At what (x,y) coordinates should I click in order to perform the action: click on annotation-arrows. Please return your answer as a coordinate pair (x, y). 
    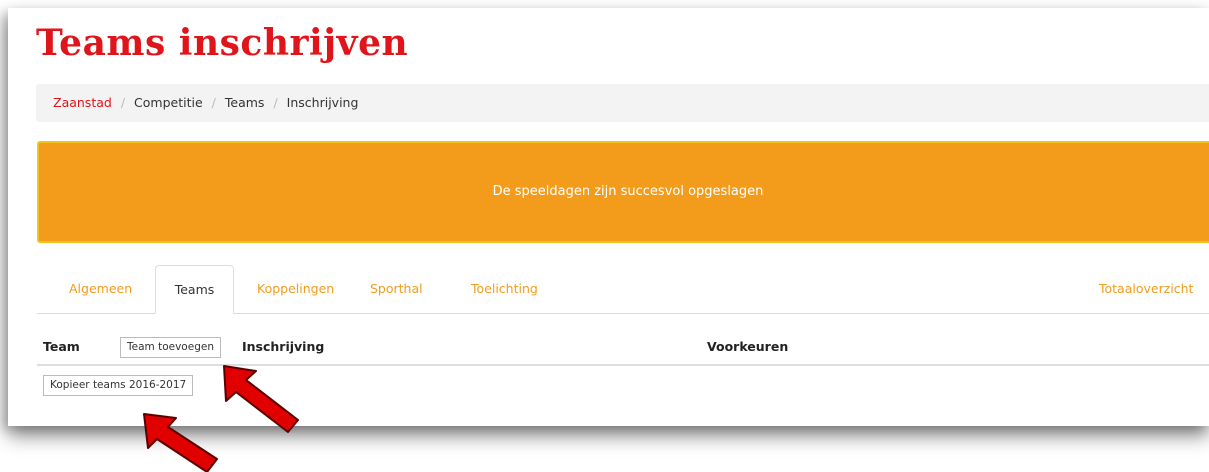
    Looking at the image, I should click on (221, 418).